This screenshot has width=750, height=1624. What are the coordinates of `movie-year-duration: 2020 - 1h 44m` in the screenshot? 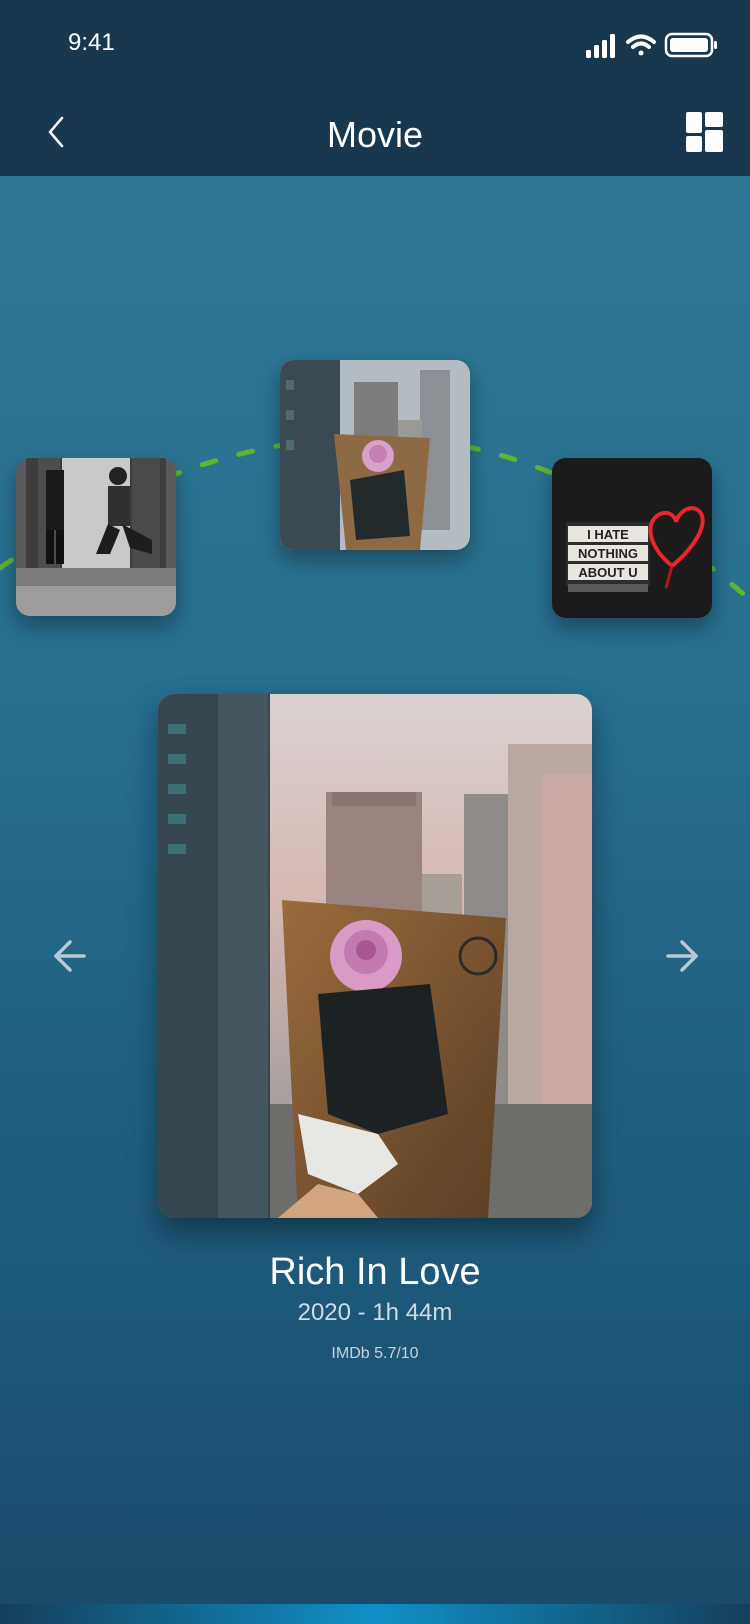 It's located at (375, 1312).